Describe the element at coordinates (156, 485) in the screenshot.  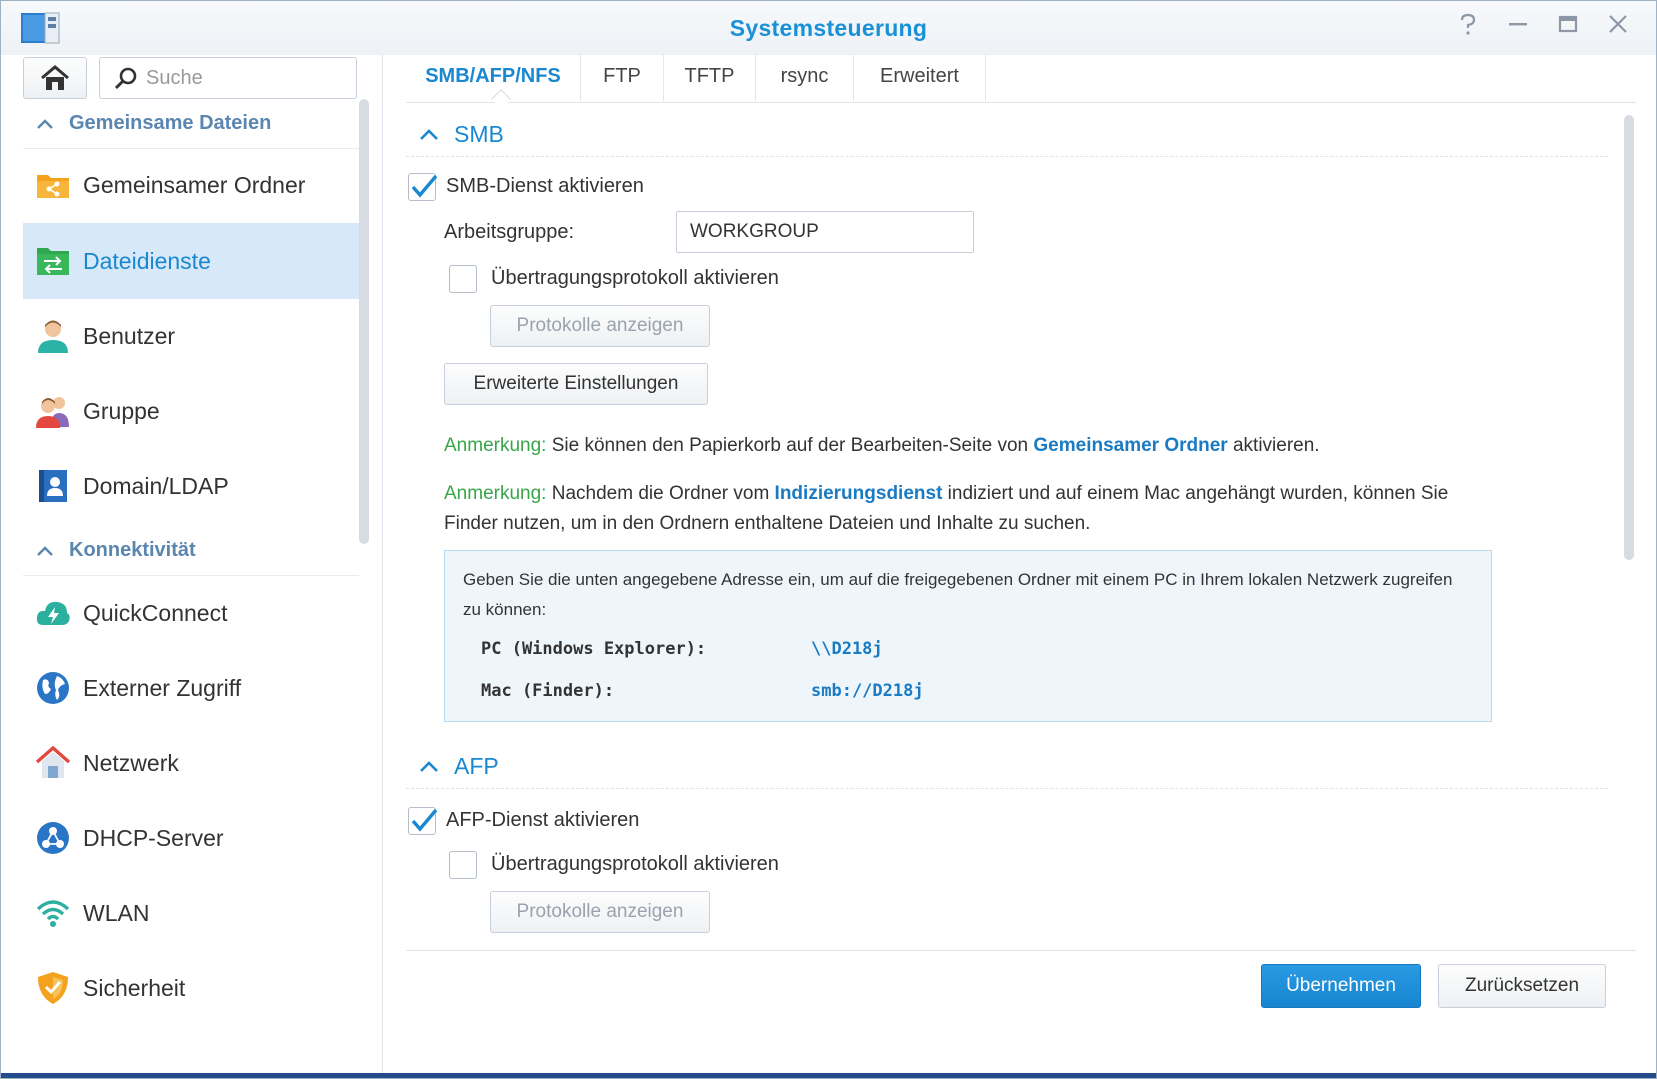
I see `sidebar-item-label: Domain/LDAP` at that location.